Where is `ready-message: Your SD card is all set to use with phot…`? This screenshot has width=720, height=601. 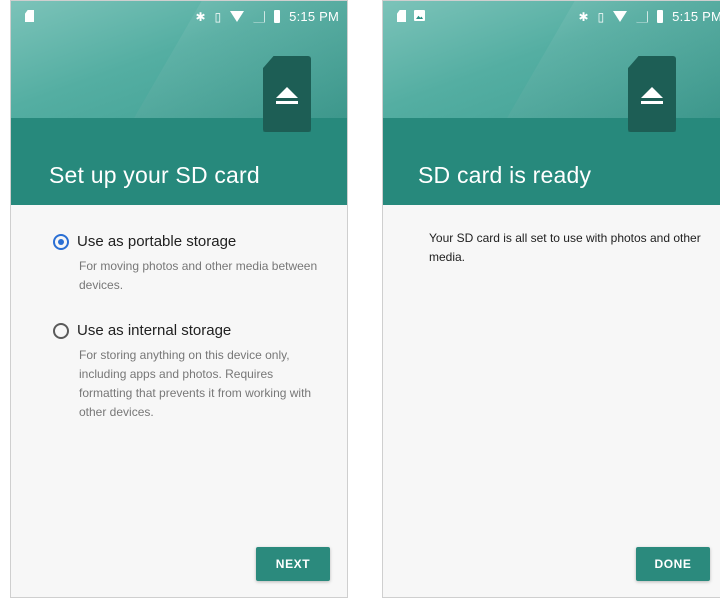
ready-message: Your SD card is all set to use with phot… is located at coordinates (565, 247).